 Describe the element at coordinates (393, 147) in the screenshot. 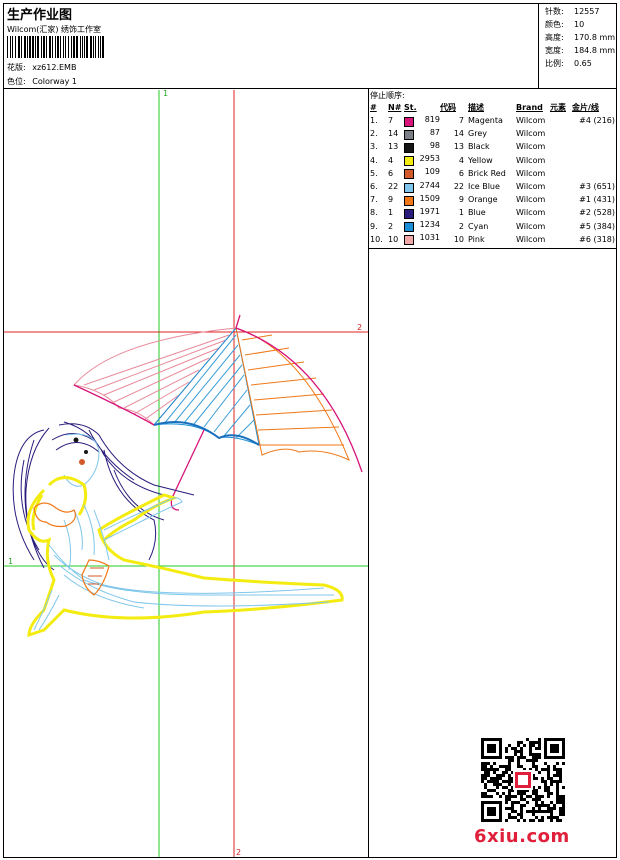

I see `needle-number: 13` at that location.